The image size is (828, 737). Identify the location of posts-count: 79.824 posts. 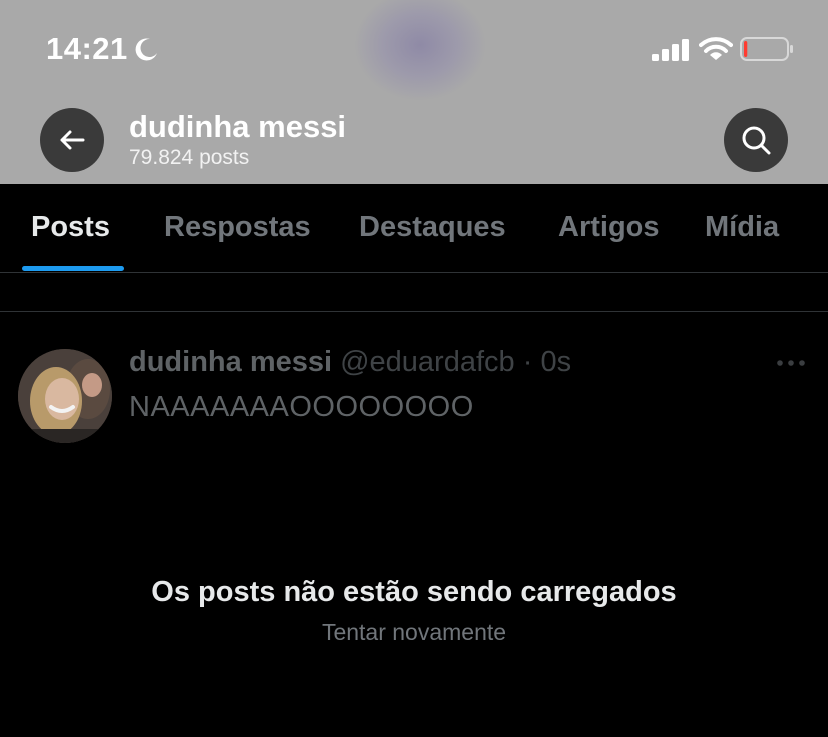
(189, 157).